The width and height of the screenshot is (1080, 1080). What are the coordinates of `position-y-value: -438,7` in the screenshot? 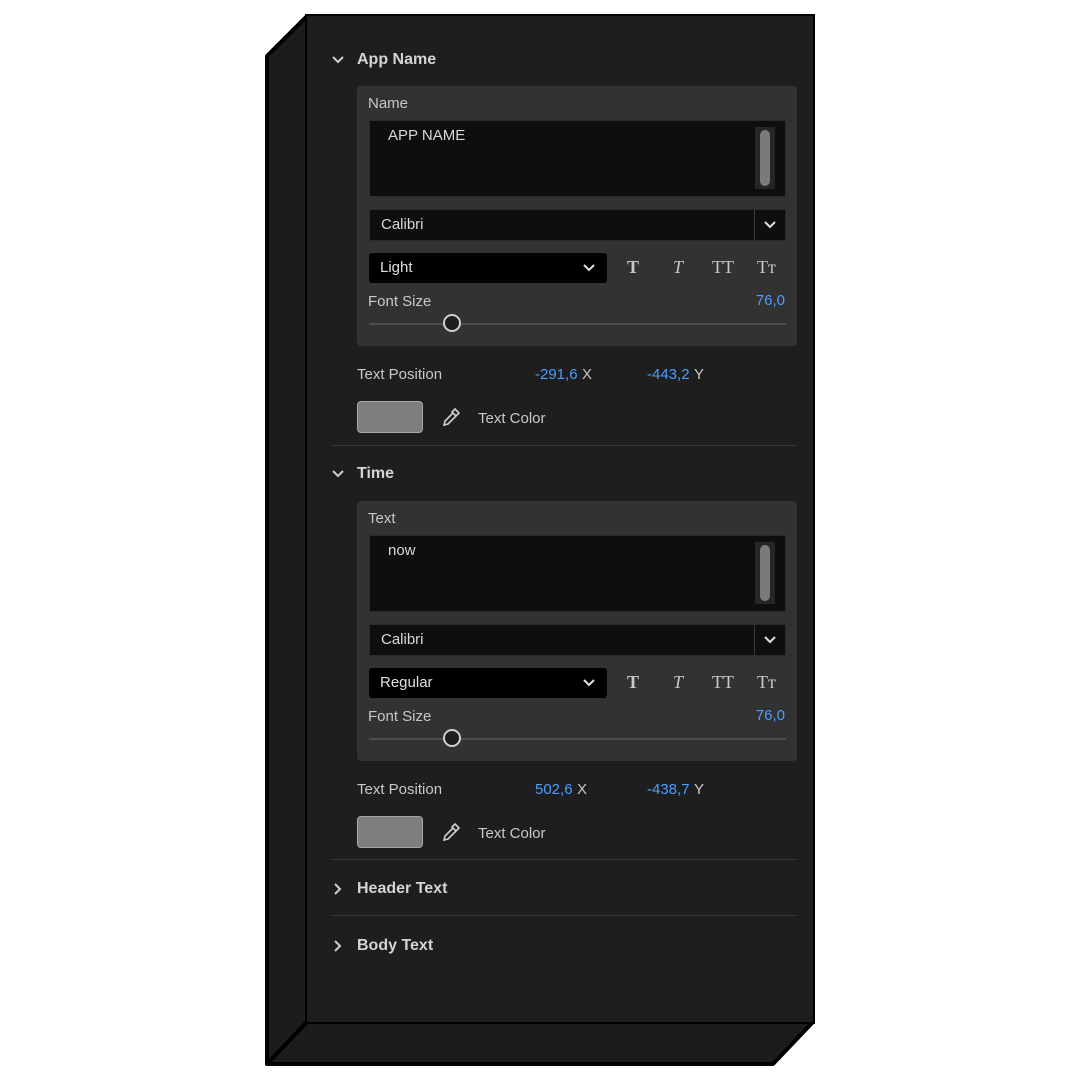 It's located at (668, 789).